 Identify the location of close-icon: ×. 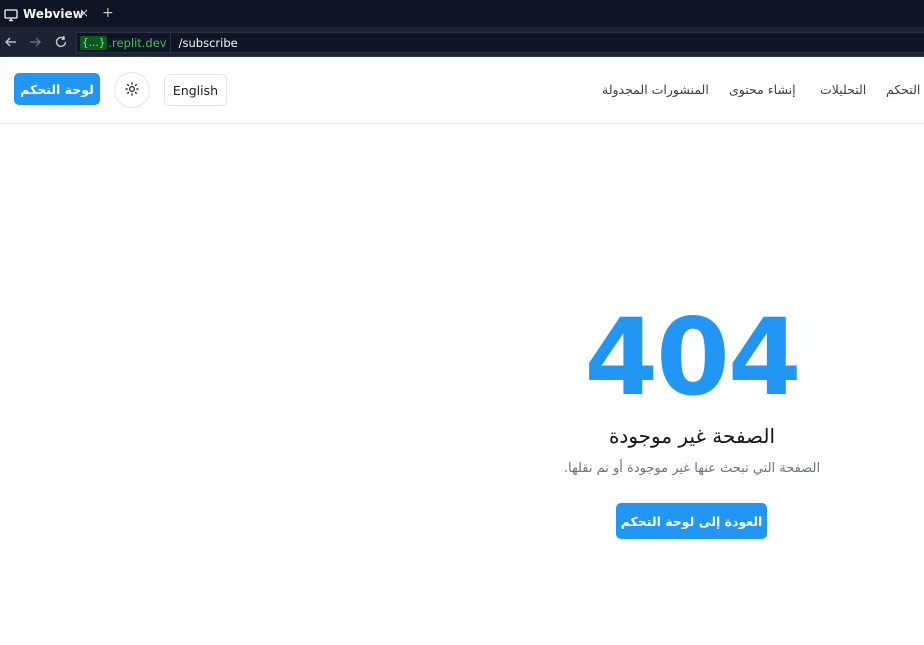
(84, 13).